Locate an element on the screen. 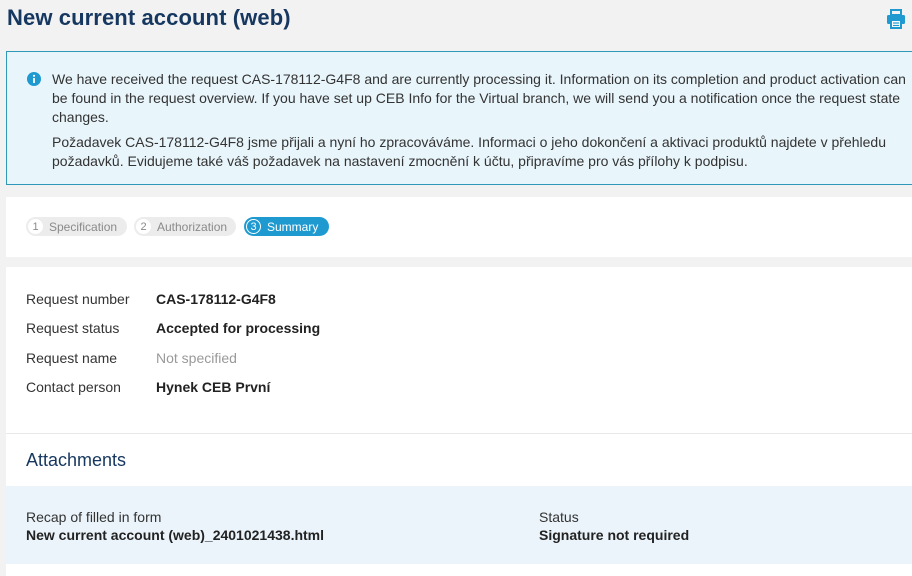  contact-person-label: Contact person is located at coordinates (73, 387).